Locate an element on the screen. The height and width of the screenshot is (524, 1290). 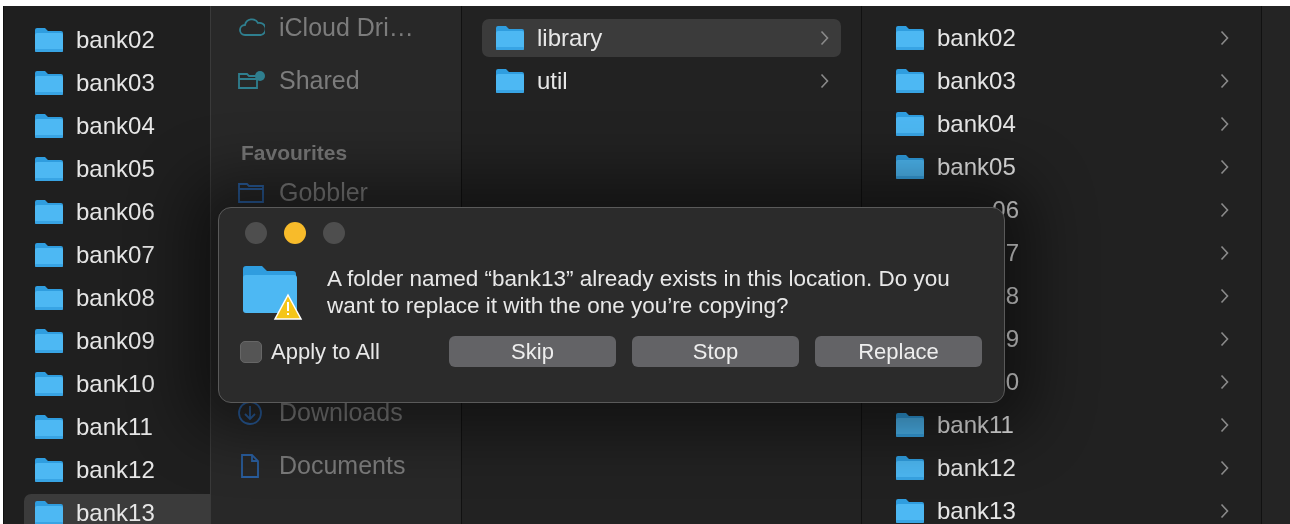
section-header: Favourites is located at coordinates (295, 153).